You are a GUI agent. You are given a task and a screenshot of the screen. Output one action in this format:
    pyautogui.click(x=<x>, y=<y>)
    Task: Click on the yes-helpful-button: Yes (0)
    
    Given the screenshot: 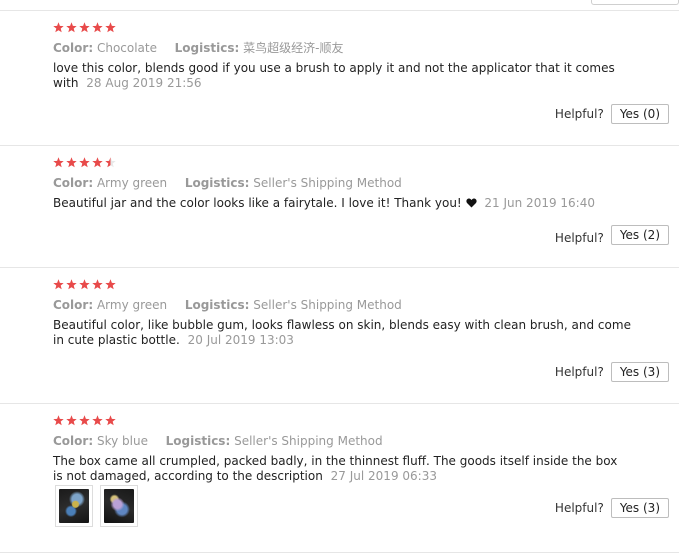 What is the action you would take?
    pyautogui.click(x=639, y=114)
    